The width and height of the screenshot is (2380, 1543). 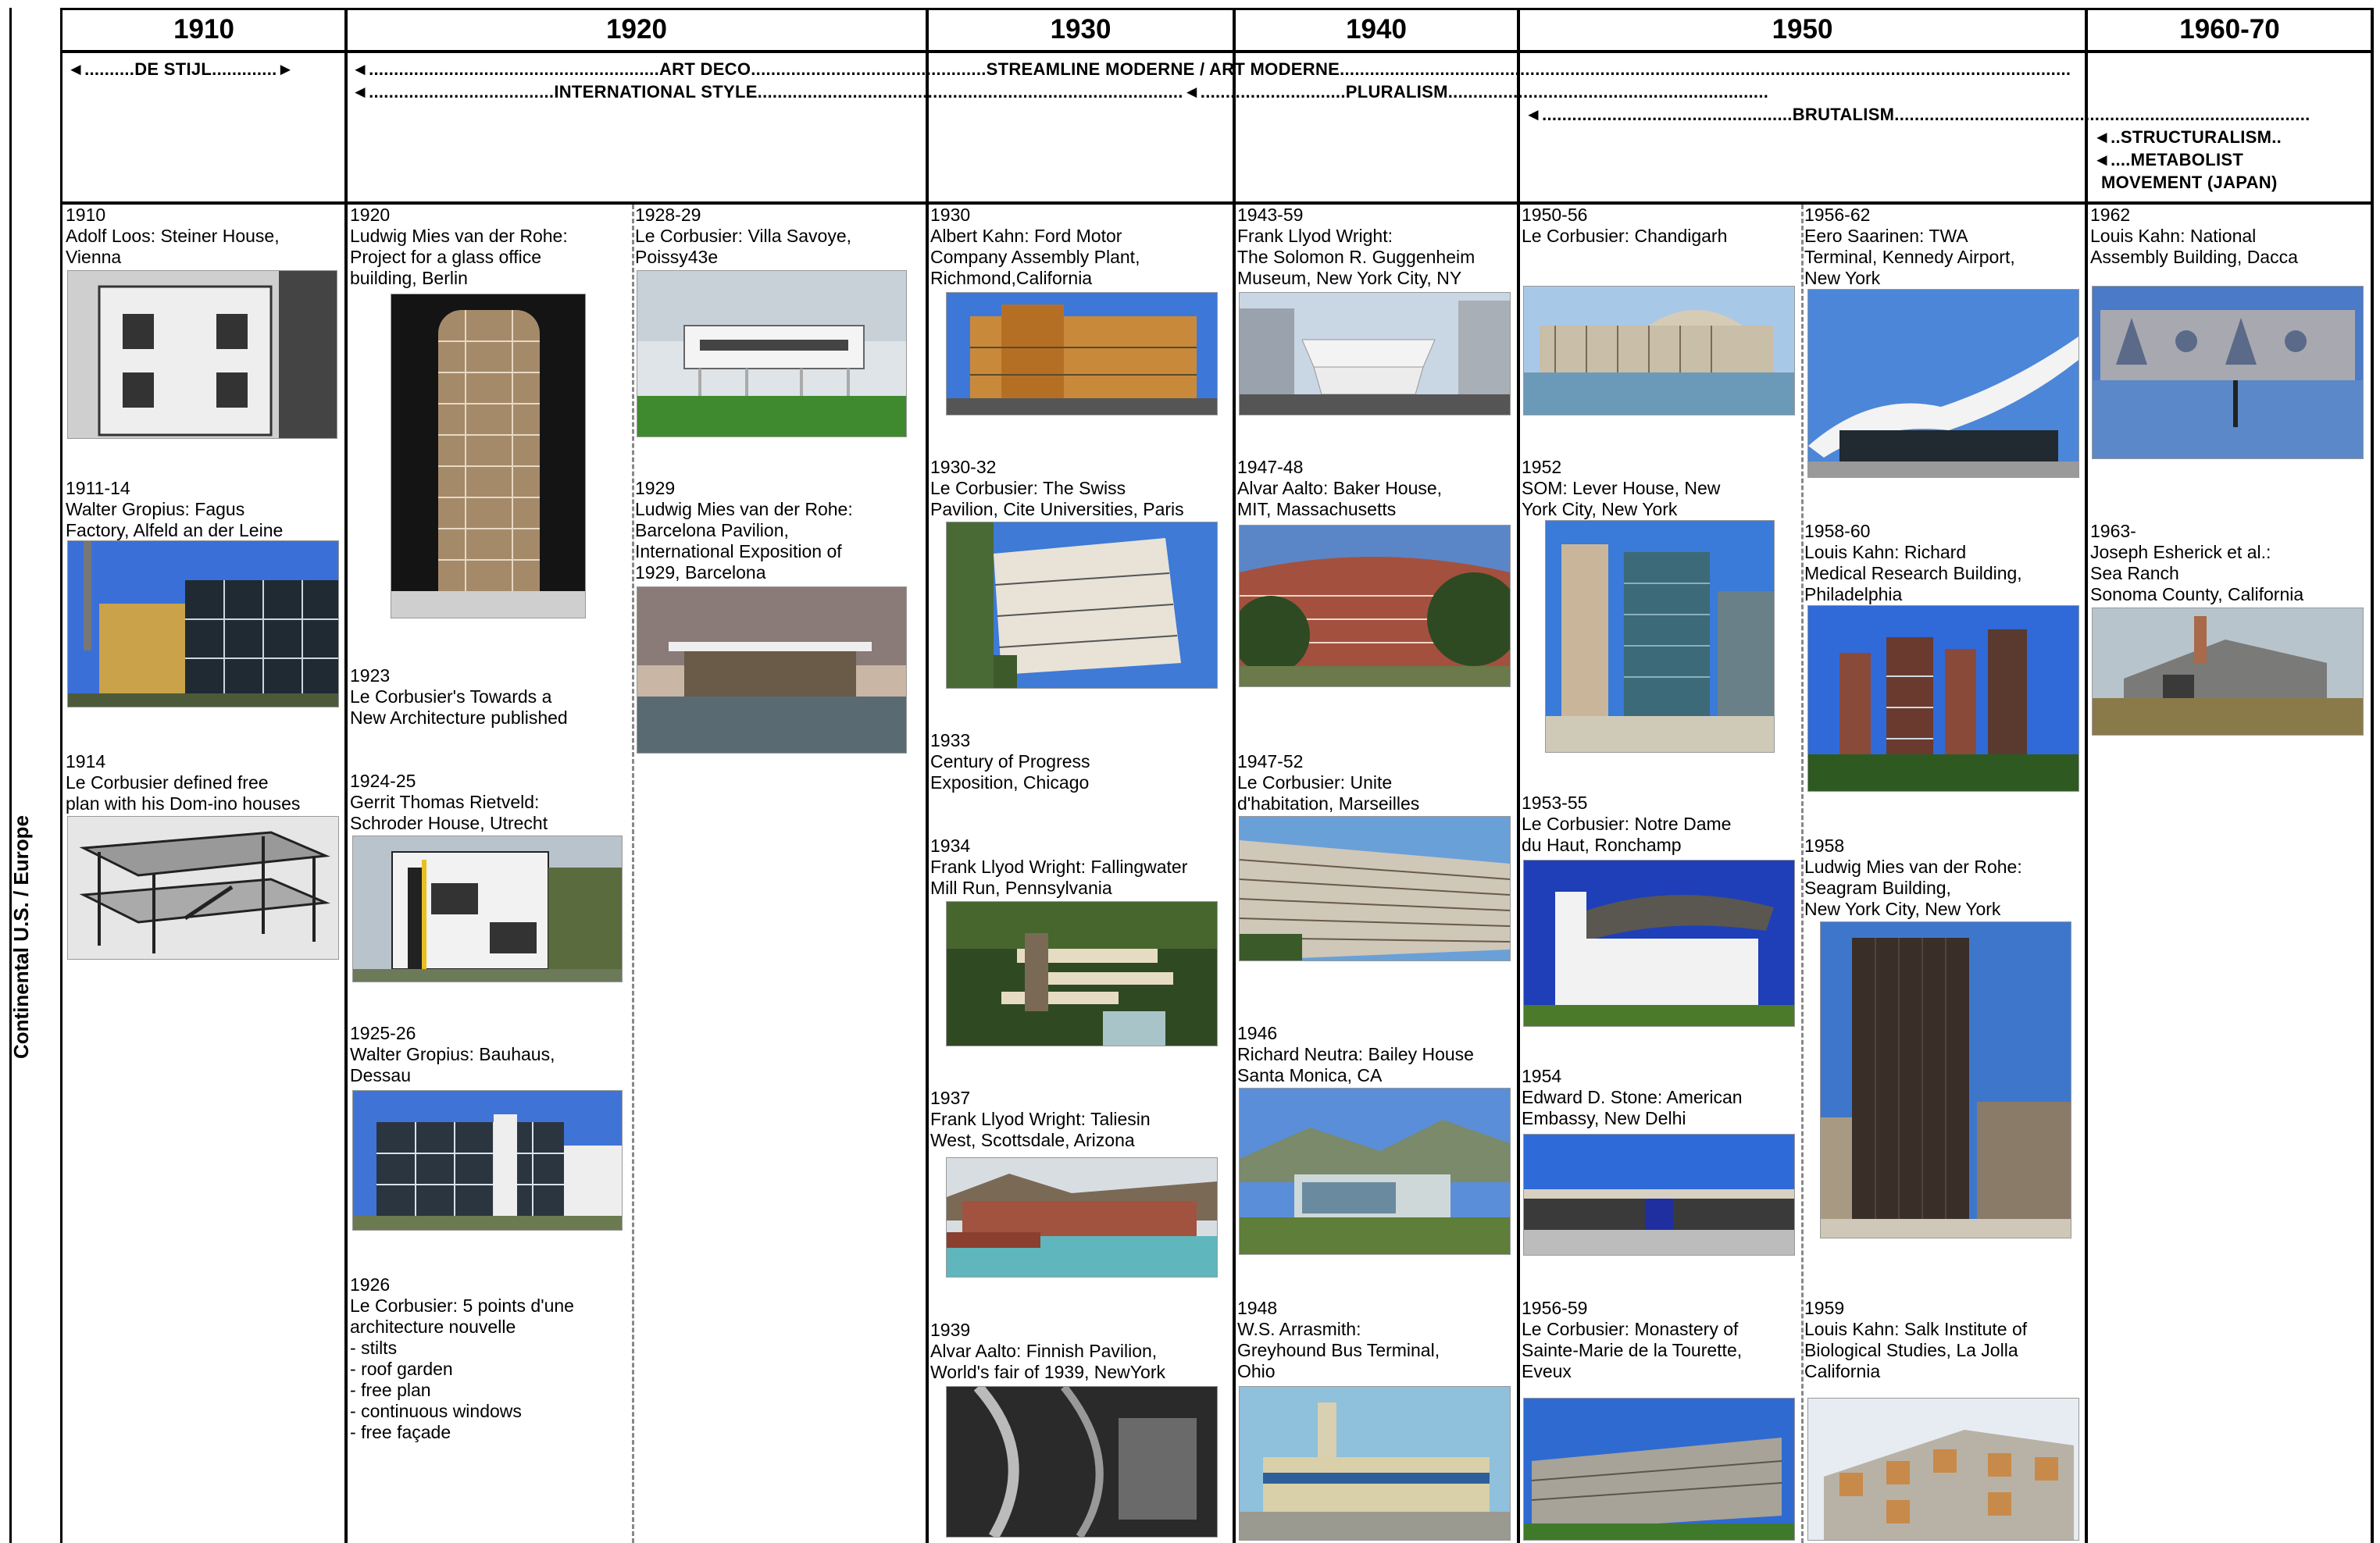 I want to click on entry-title: Walter Gropius: Bauhaus, Dessau, so click(x=452, y=1064).